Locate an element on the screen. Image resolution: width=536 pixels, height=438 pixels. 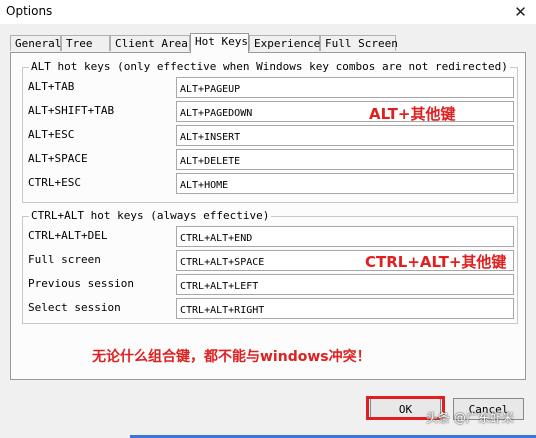
tab-tree: Tree is located at coordinates (85, 43).